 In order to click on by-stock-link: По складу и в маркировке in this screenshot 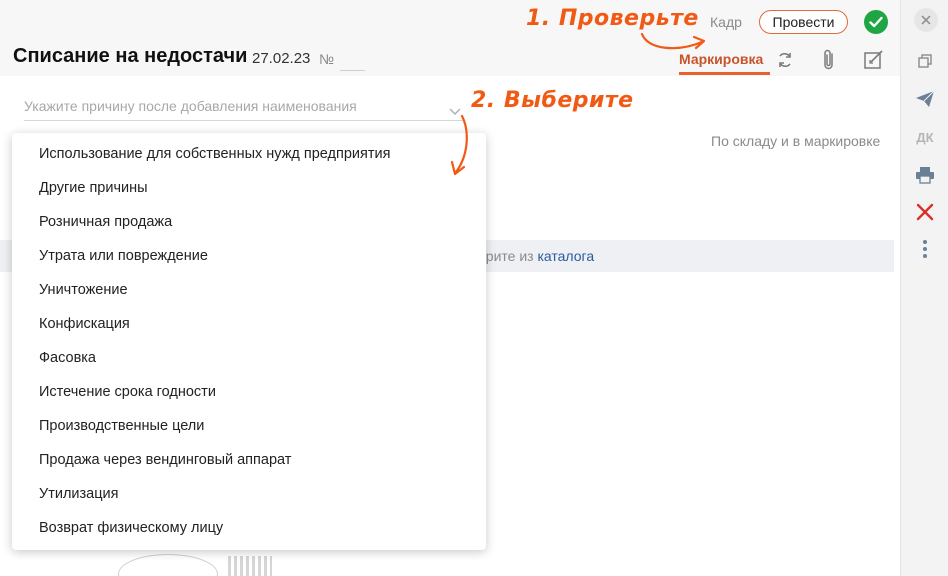, I will do `click(795, 141)`.